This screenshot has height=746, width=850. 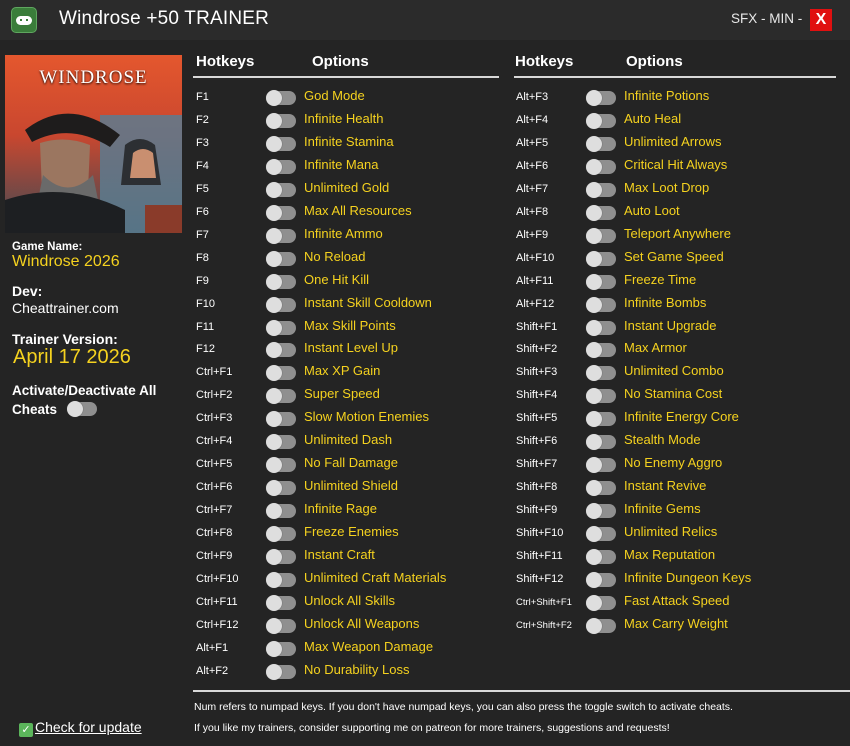 I want to click on cheat-option-label: Fast Attack Speed, so click(x=677, y=600).